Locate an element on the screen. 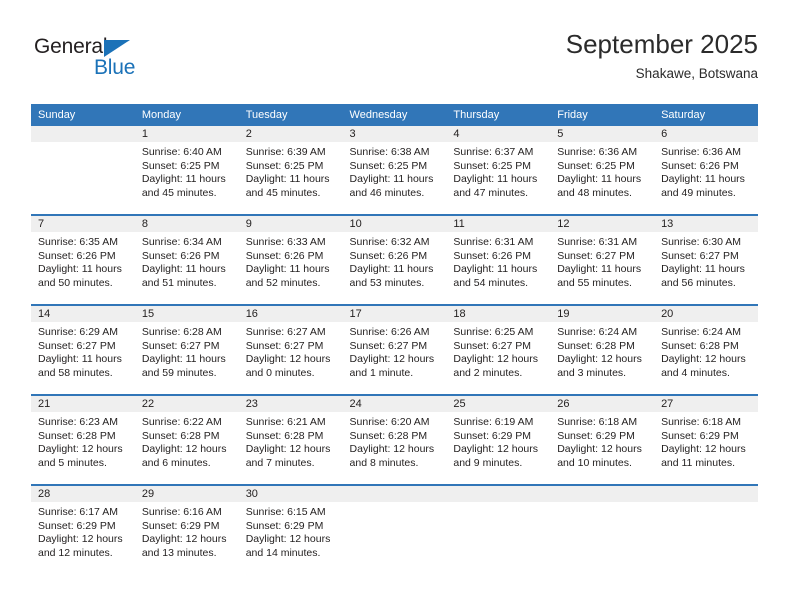  sunrise-text: Sunrise: 6:30 AM is located at coordinates (701, 242).